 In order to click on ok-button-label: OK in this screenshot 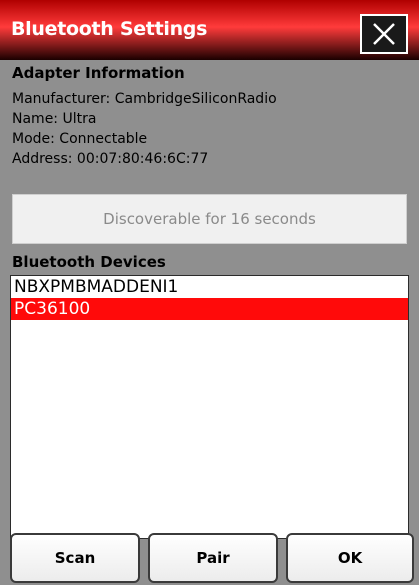, I will do `click(350, 558)`.